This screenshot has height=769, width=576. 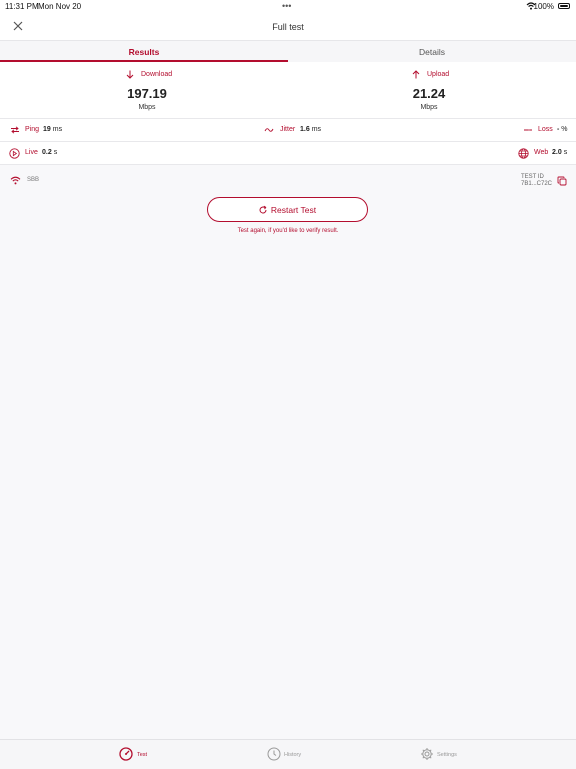 I want to click on network-info: SBB TEST ID 7B1...C72C, so click(x=288, y=179).